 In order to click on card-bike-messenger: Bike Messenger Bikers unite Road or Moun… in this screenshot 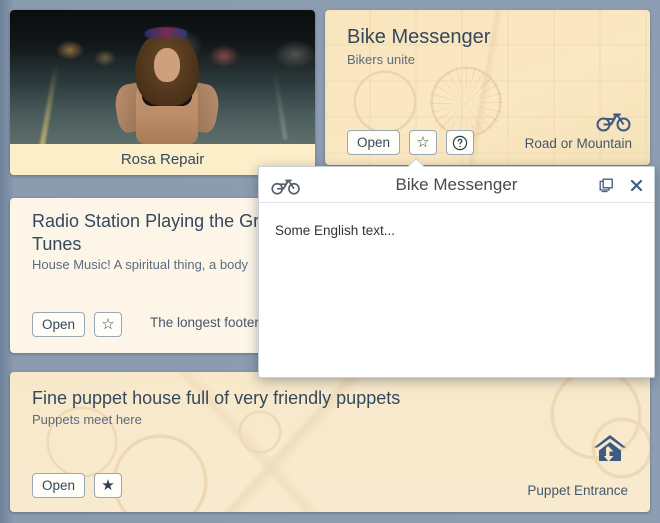, I will do `click(487, 87)`.